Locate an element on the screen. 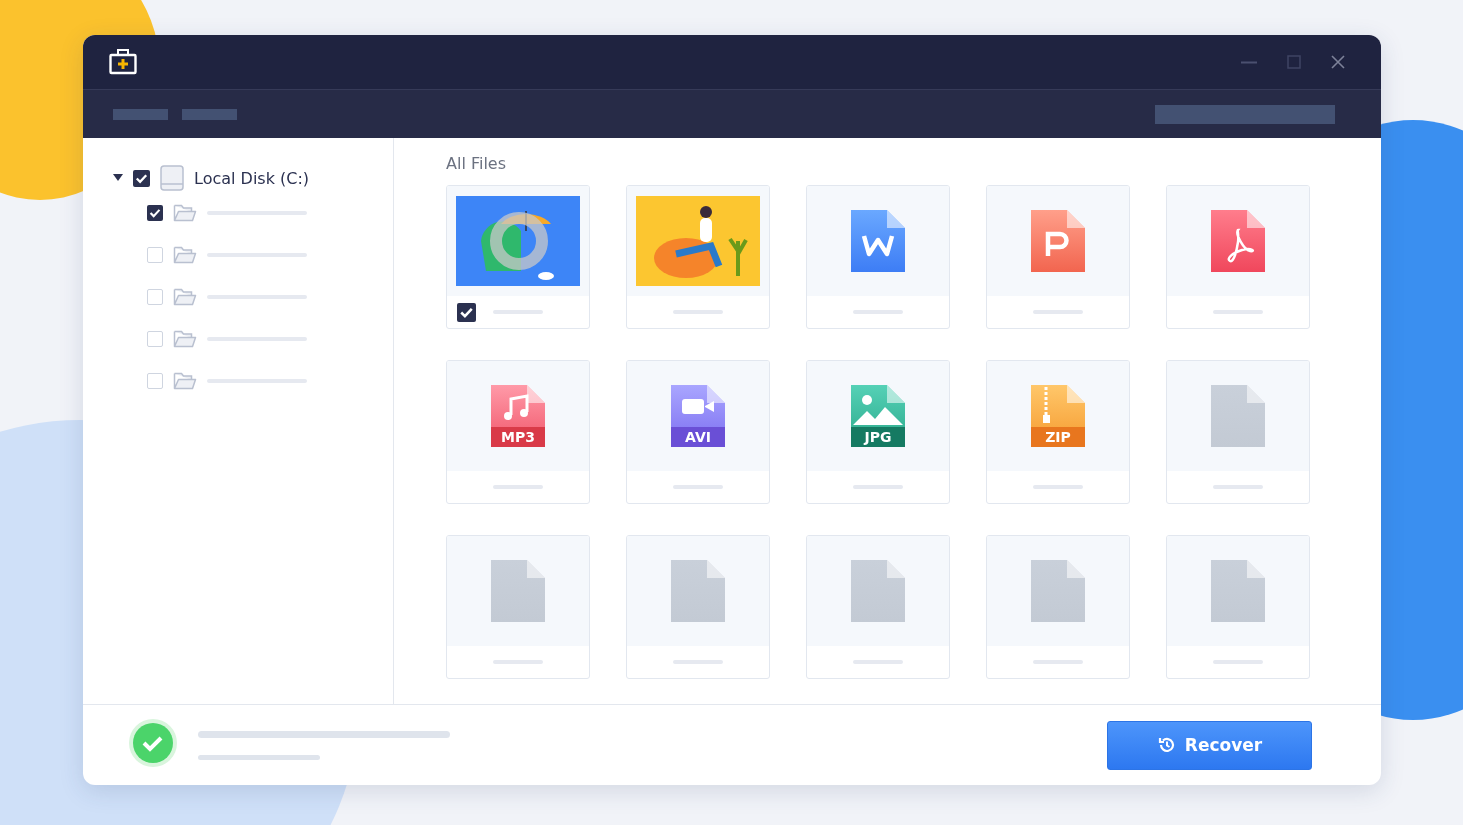 The height and width of the screenshot is (825, 1463). file-card: JPG is located at coordinates (878, 432).